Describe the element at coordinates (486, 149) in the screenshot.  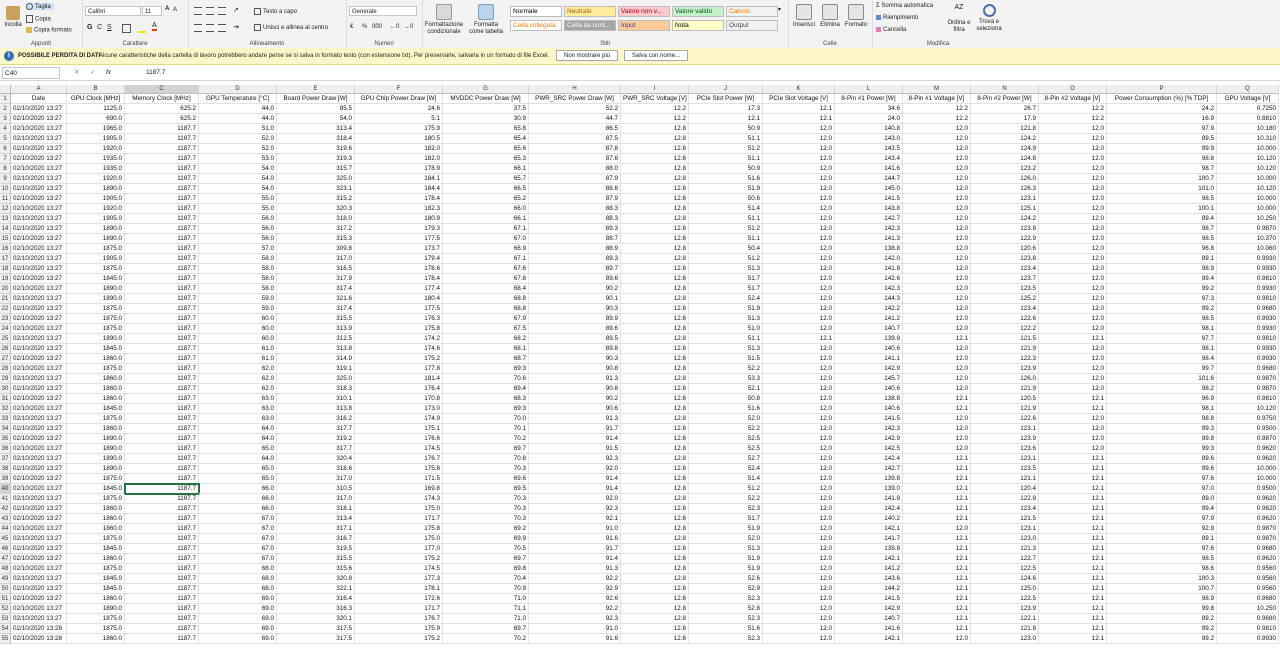
I see `data-cell: 65.6` at that location.